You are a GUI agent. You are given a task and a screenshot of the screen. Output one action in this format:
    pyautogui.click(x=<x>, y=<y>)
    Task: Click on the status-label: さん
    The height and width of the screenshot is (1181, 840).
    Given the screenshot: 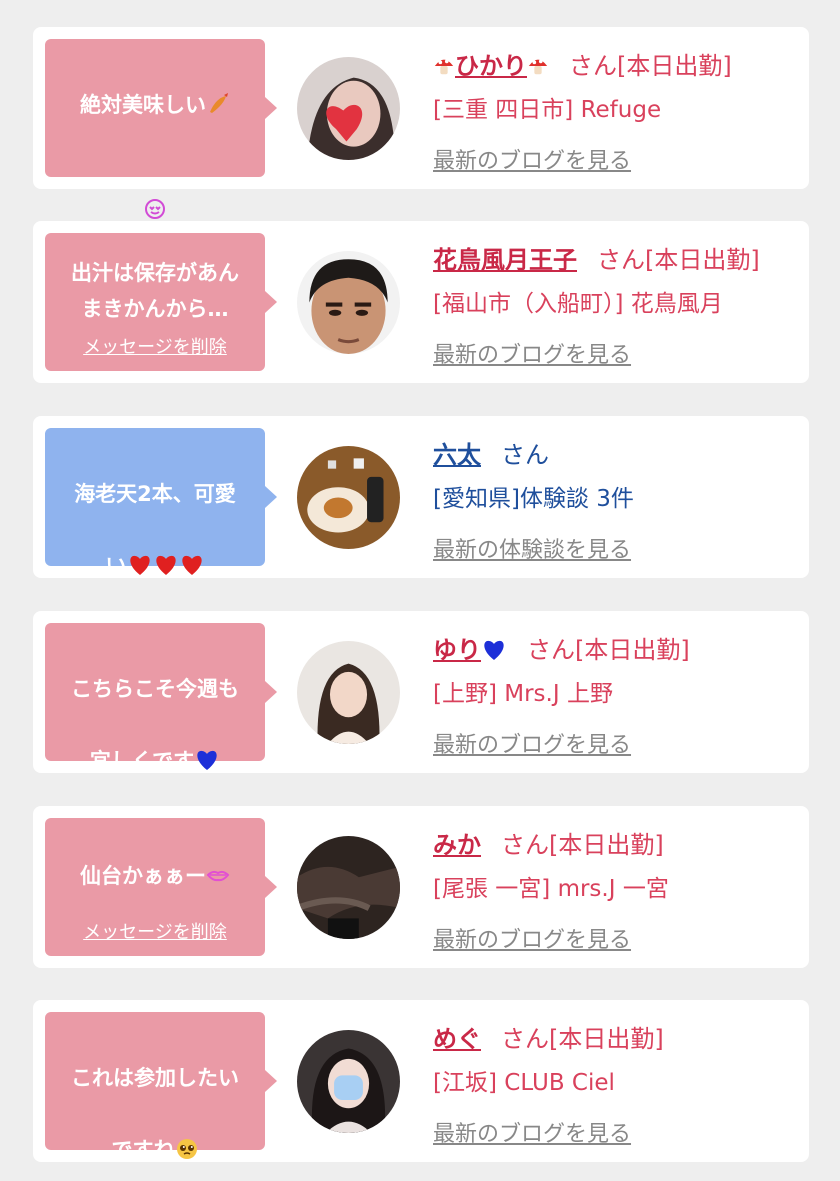 What is the action you would take?
    pyautogui.click(x=525, y=454)
    